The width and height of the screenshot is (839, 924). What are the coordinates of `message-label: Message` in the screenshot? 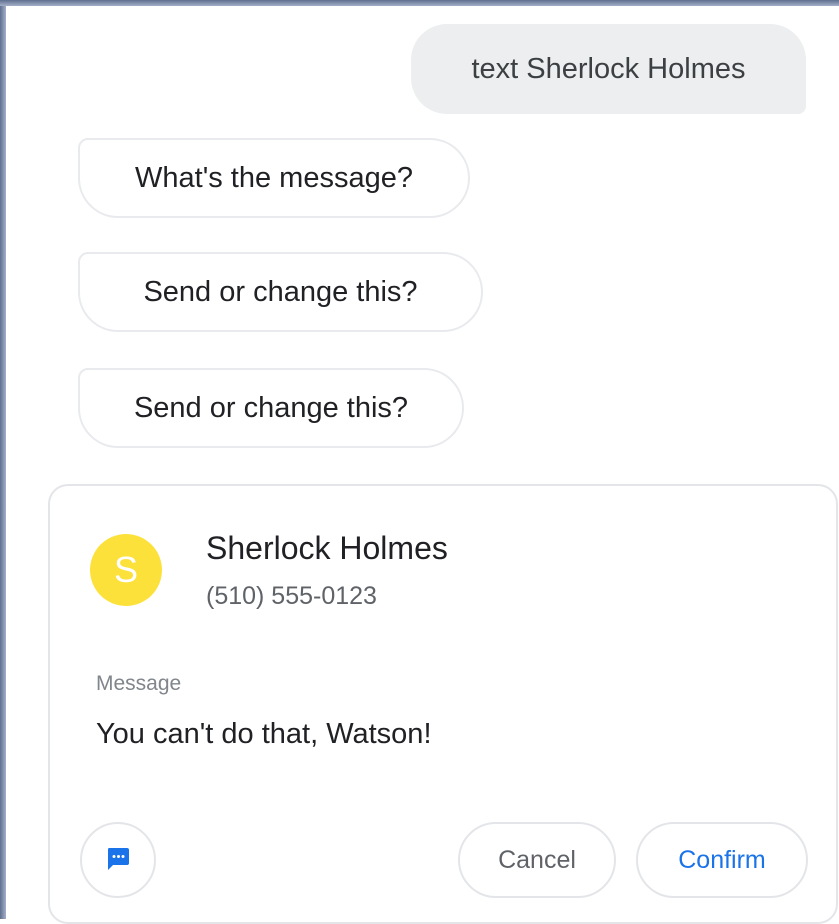 It's located at (139, 683).